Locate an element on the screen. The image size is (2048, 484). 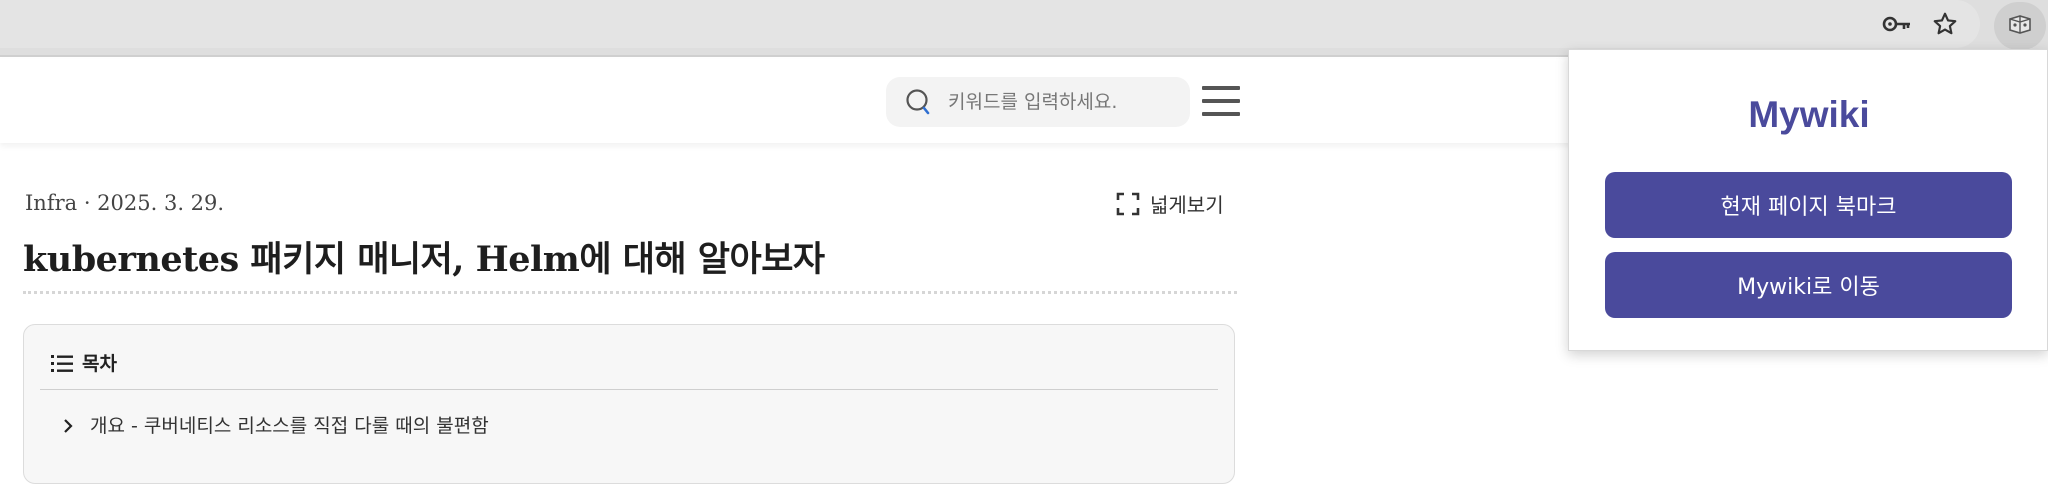
toc-divider is located at coordinates (629, 389).